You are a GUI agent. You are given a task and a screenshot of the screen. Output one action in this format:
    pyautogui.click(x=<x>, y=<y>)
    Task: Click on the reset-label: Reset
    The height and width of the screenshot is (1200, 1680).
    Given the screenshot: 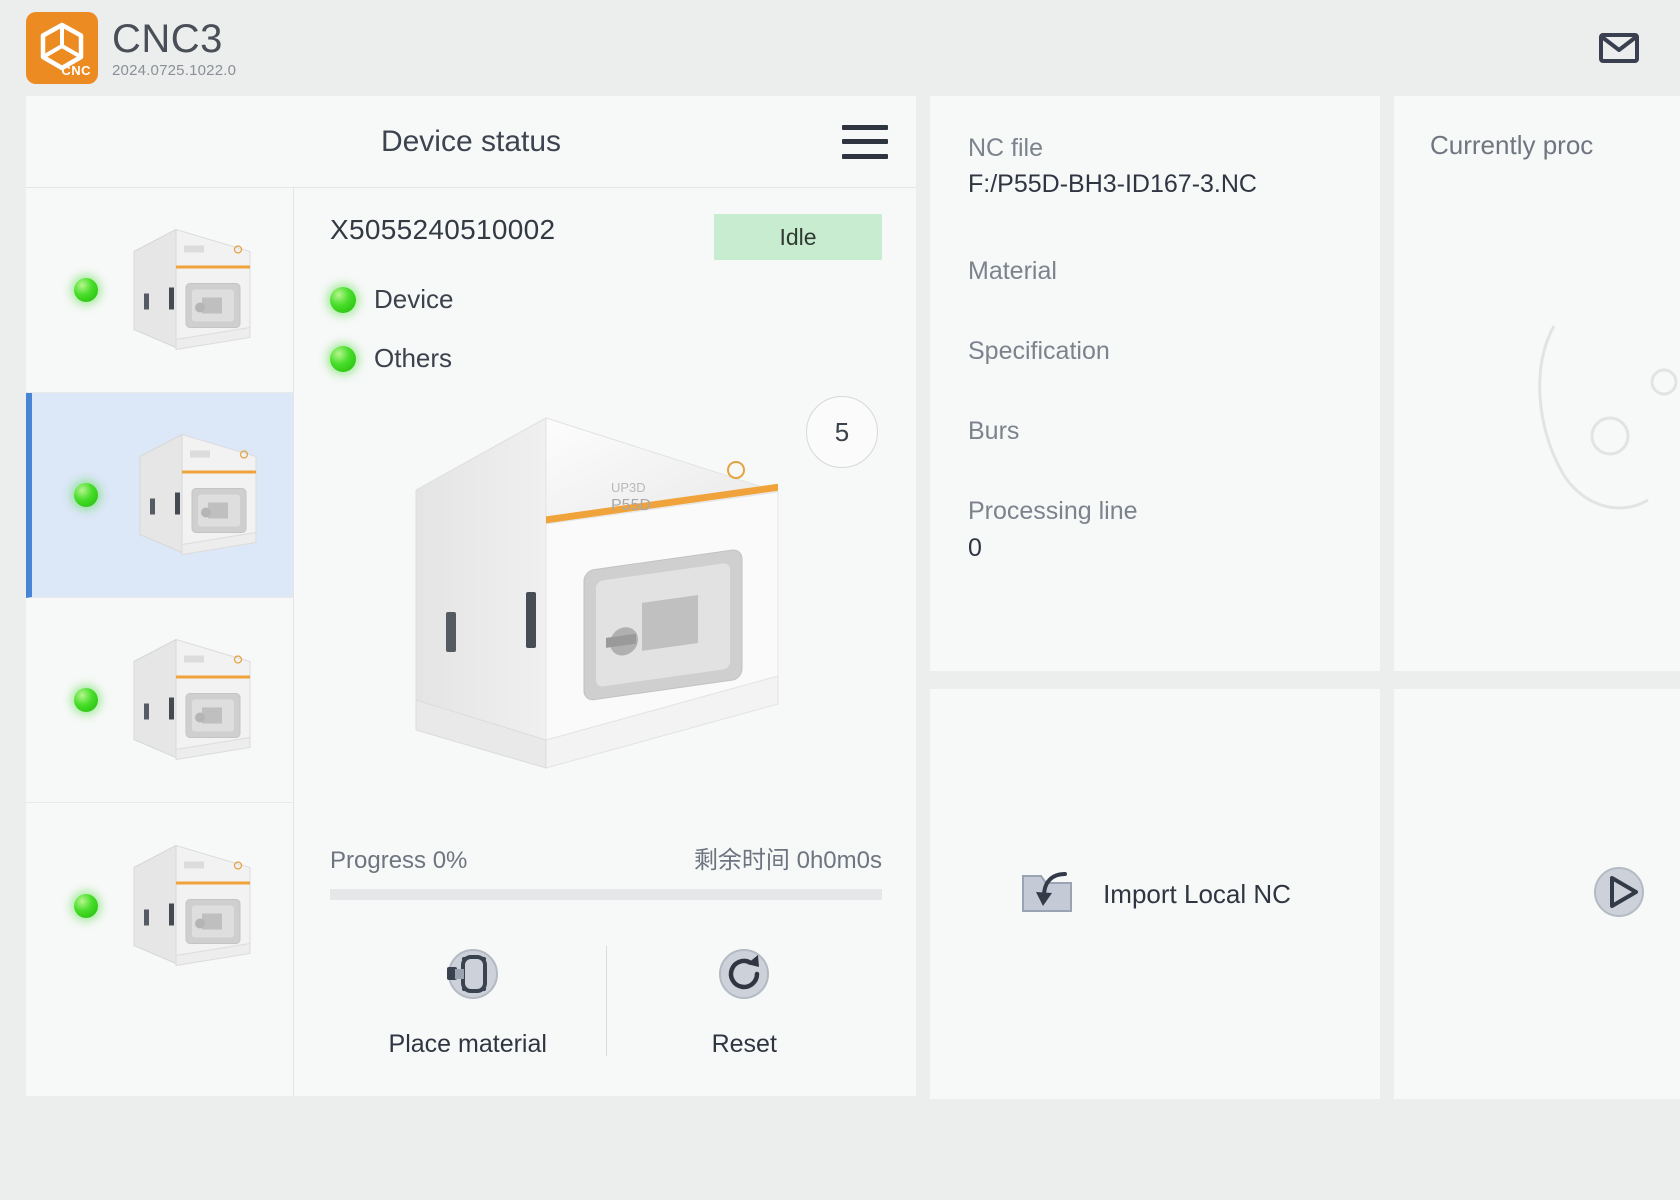 What is the action you would take?
    pyautogui.click(x=744, y=1044)
    